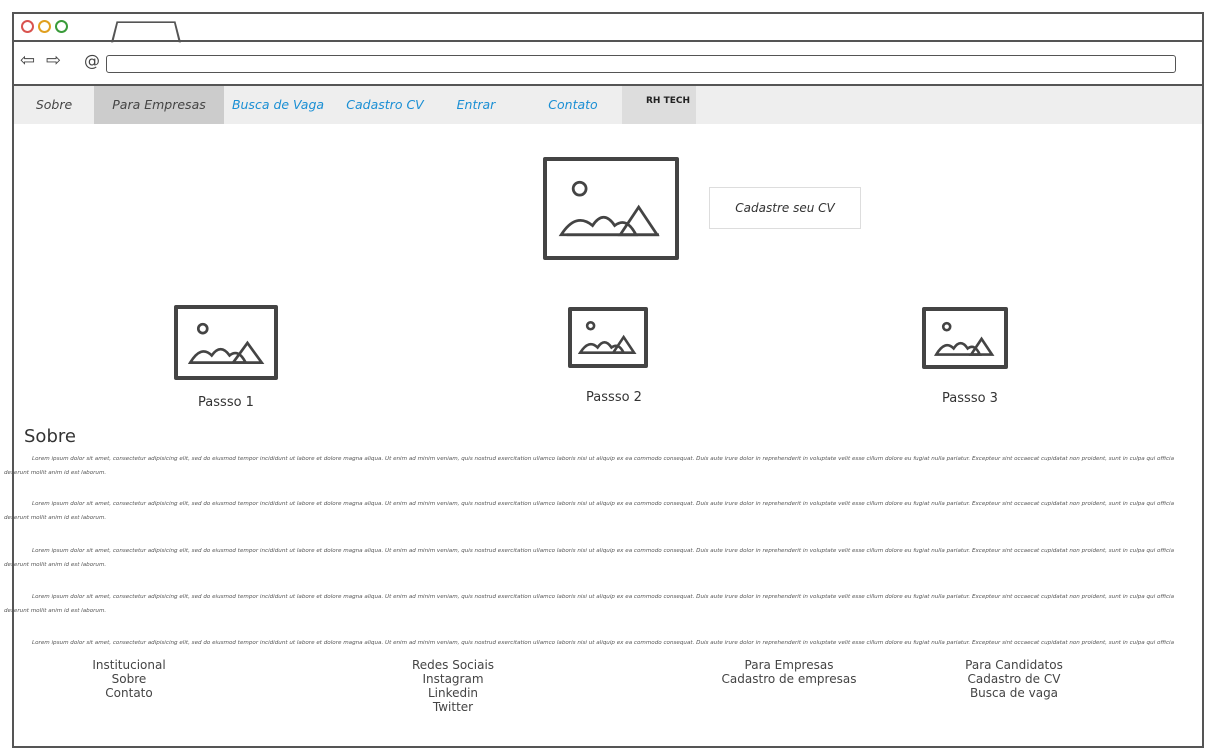 This screenshot has height=751, width=1207. Describe the element at coordinates (53, 61) in the screenshot. I see `forward-arrow-icon: ⇨` at that location.